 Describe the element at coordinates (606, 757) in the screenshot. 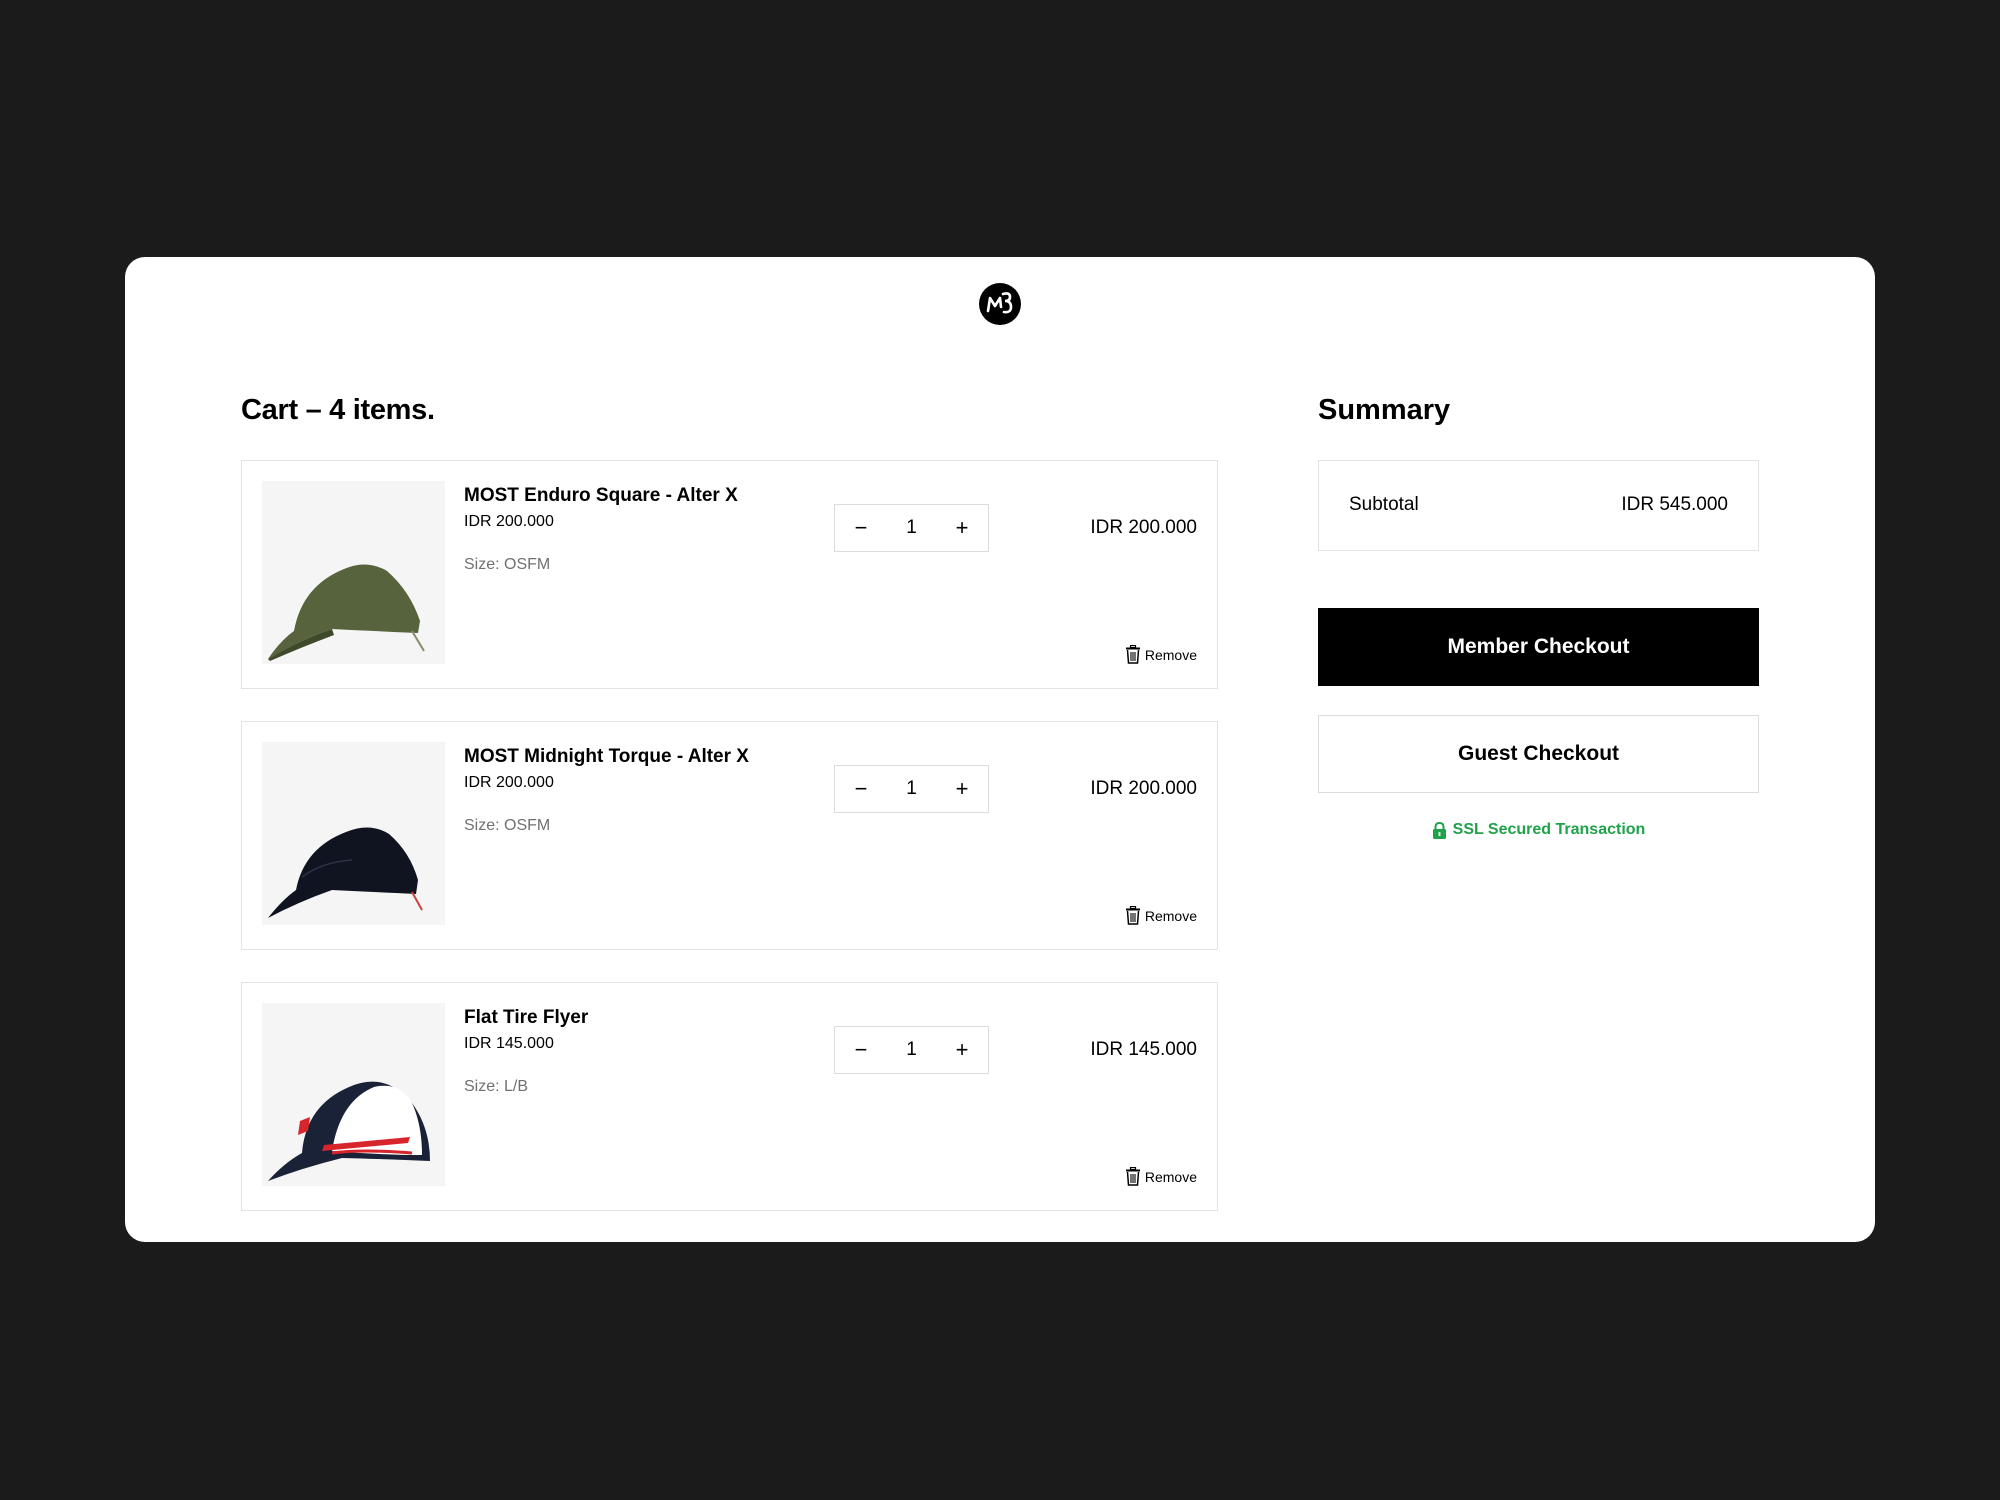

I see `product-name: MOST Midnight Torque - Alter X` at that location.